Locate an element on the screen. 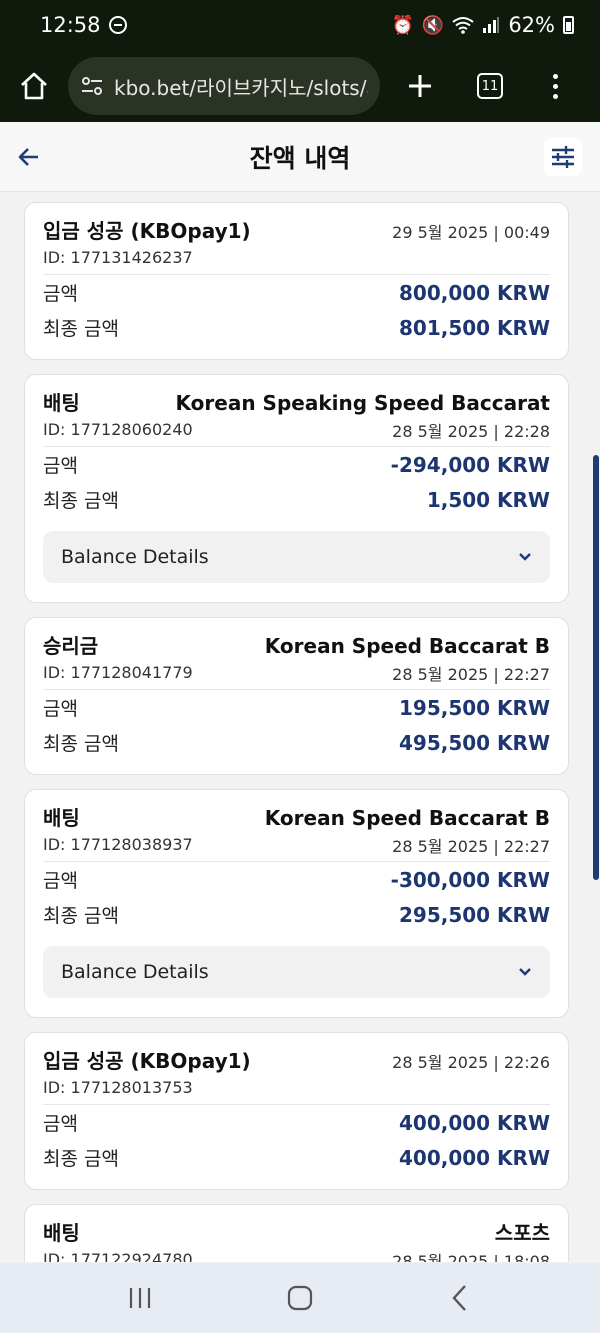 This screenshot has height=1333, width=600. home-icon is located at coordinates (34, 86).